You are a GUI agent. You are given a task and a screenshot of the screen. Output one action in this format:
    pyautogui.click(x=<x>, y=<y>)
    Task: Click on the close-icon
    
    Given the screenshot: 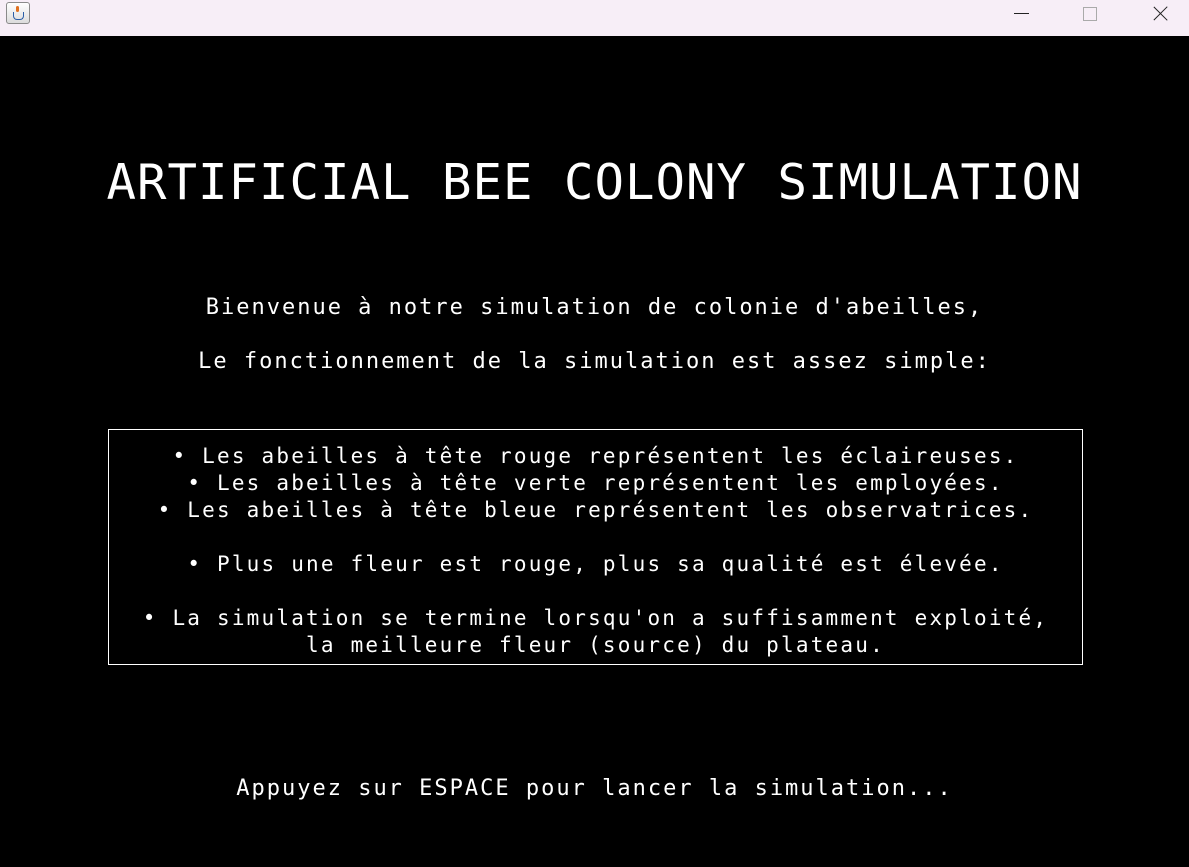 What is the action you would take?
    pyautogui.click(x=1160, y=13)
    